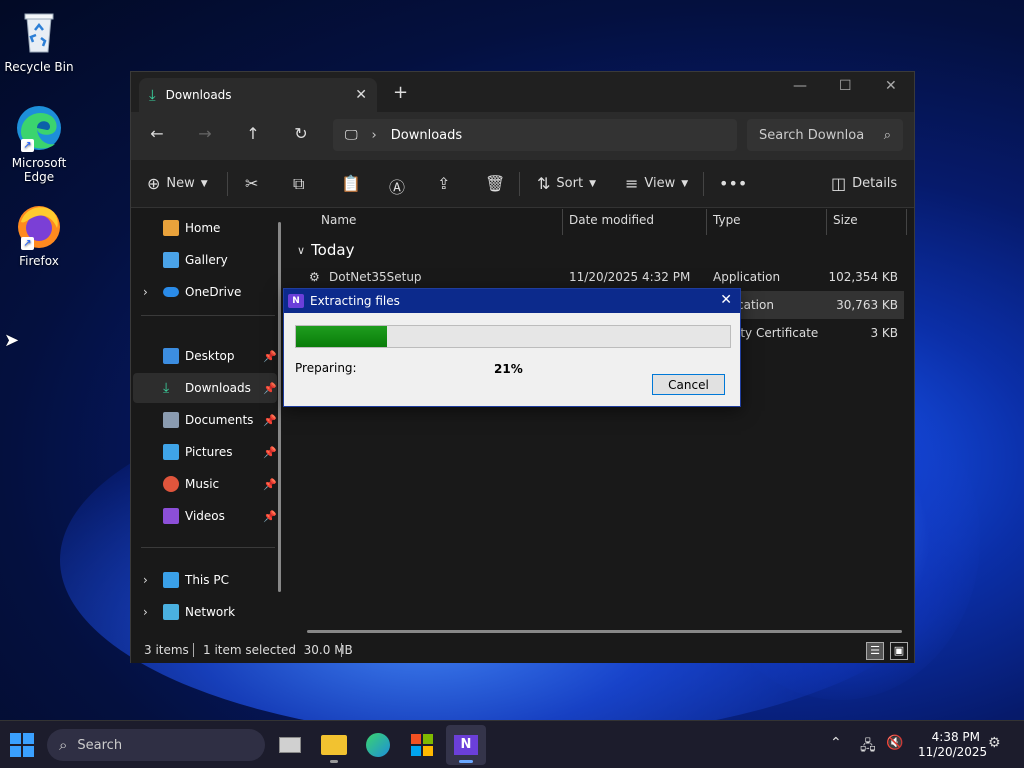  I want to click on taskbar-store, so click(422, 745).